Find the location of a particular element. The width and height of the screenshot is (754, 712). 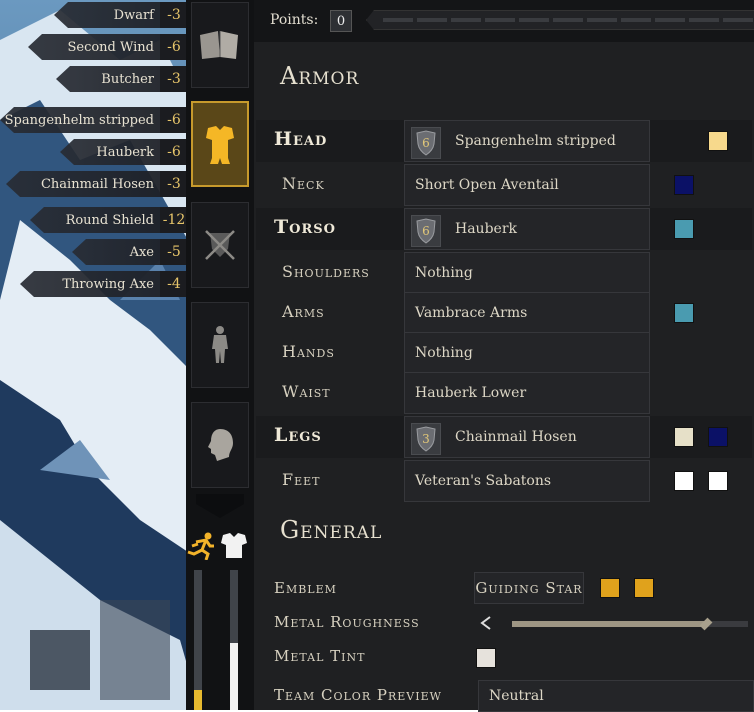

emblem-row: Emblem Guiding Star is located at coordinates (504, 589).